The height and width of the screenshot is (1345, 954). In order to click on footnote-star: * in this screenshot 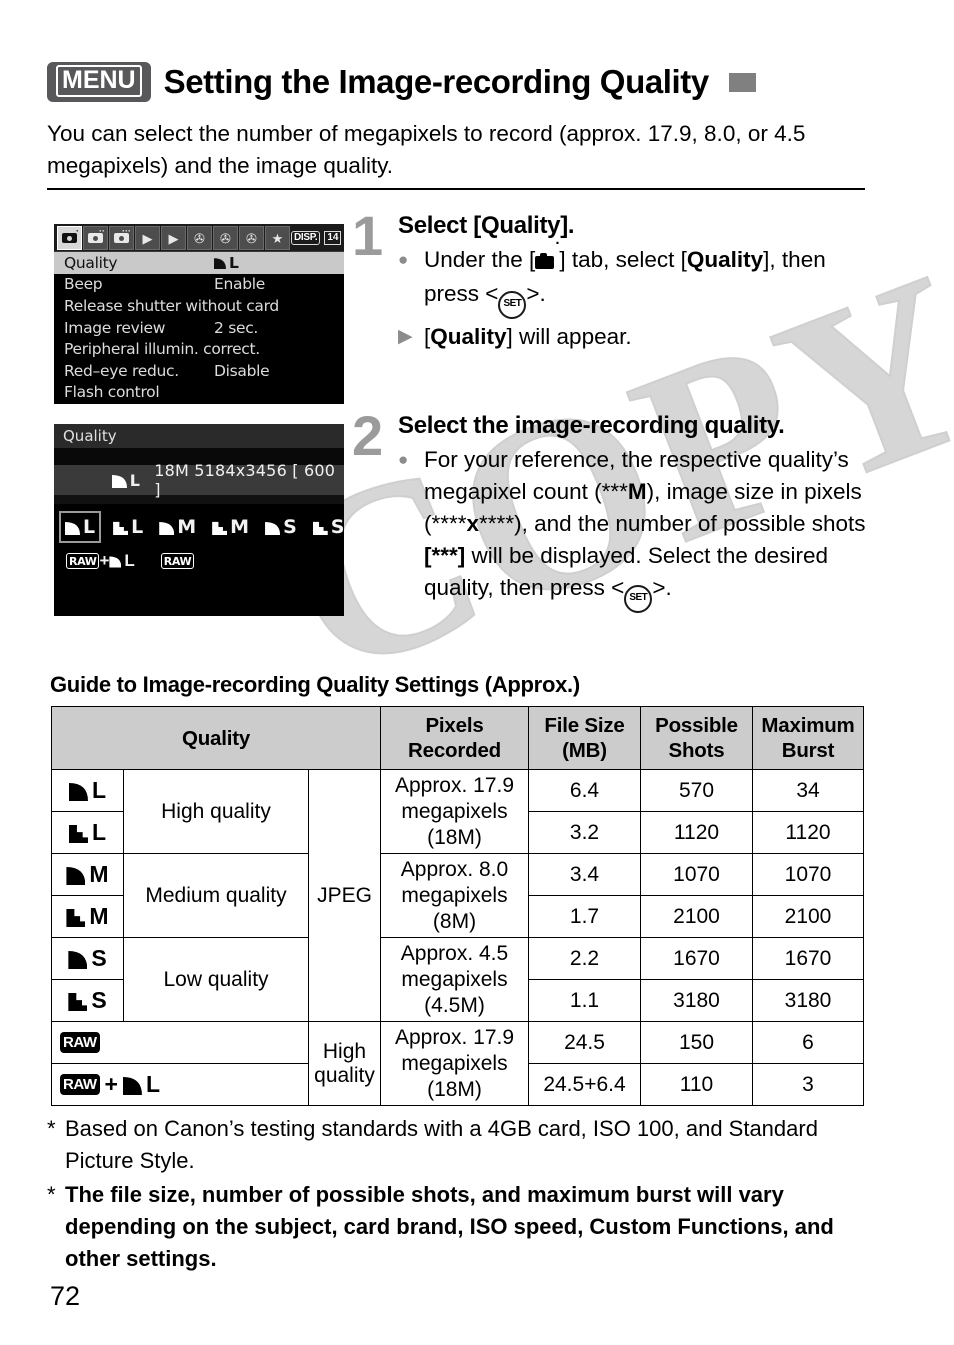, I will do `click(51, 1128)`.